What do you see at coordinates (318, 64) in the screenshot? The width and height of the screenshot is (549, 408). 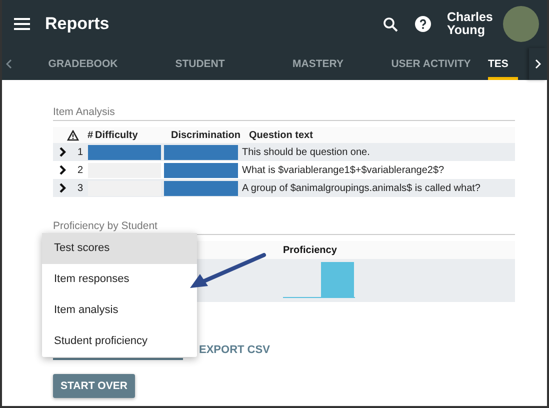 I see `tab: MASTERY` at bounding box center [318, 64].